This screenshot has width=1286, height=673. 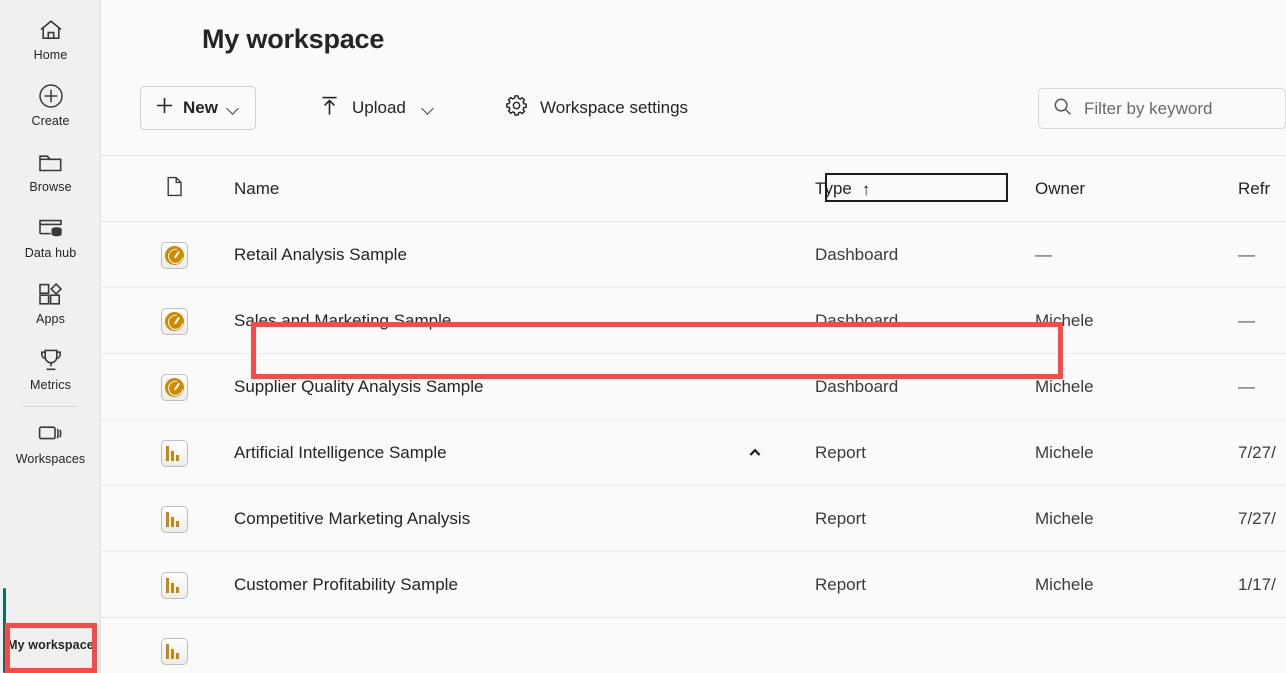 I want to click on sidebar-item-label: My workspace, so click(x=50, y=645).